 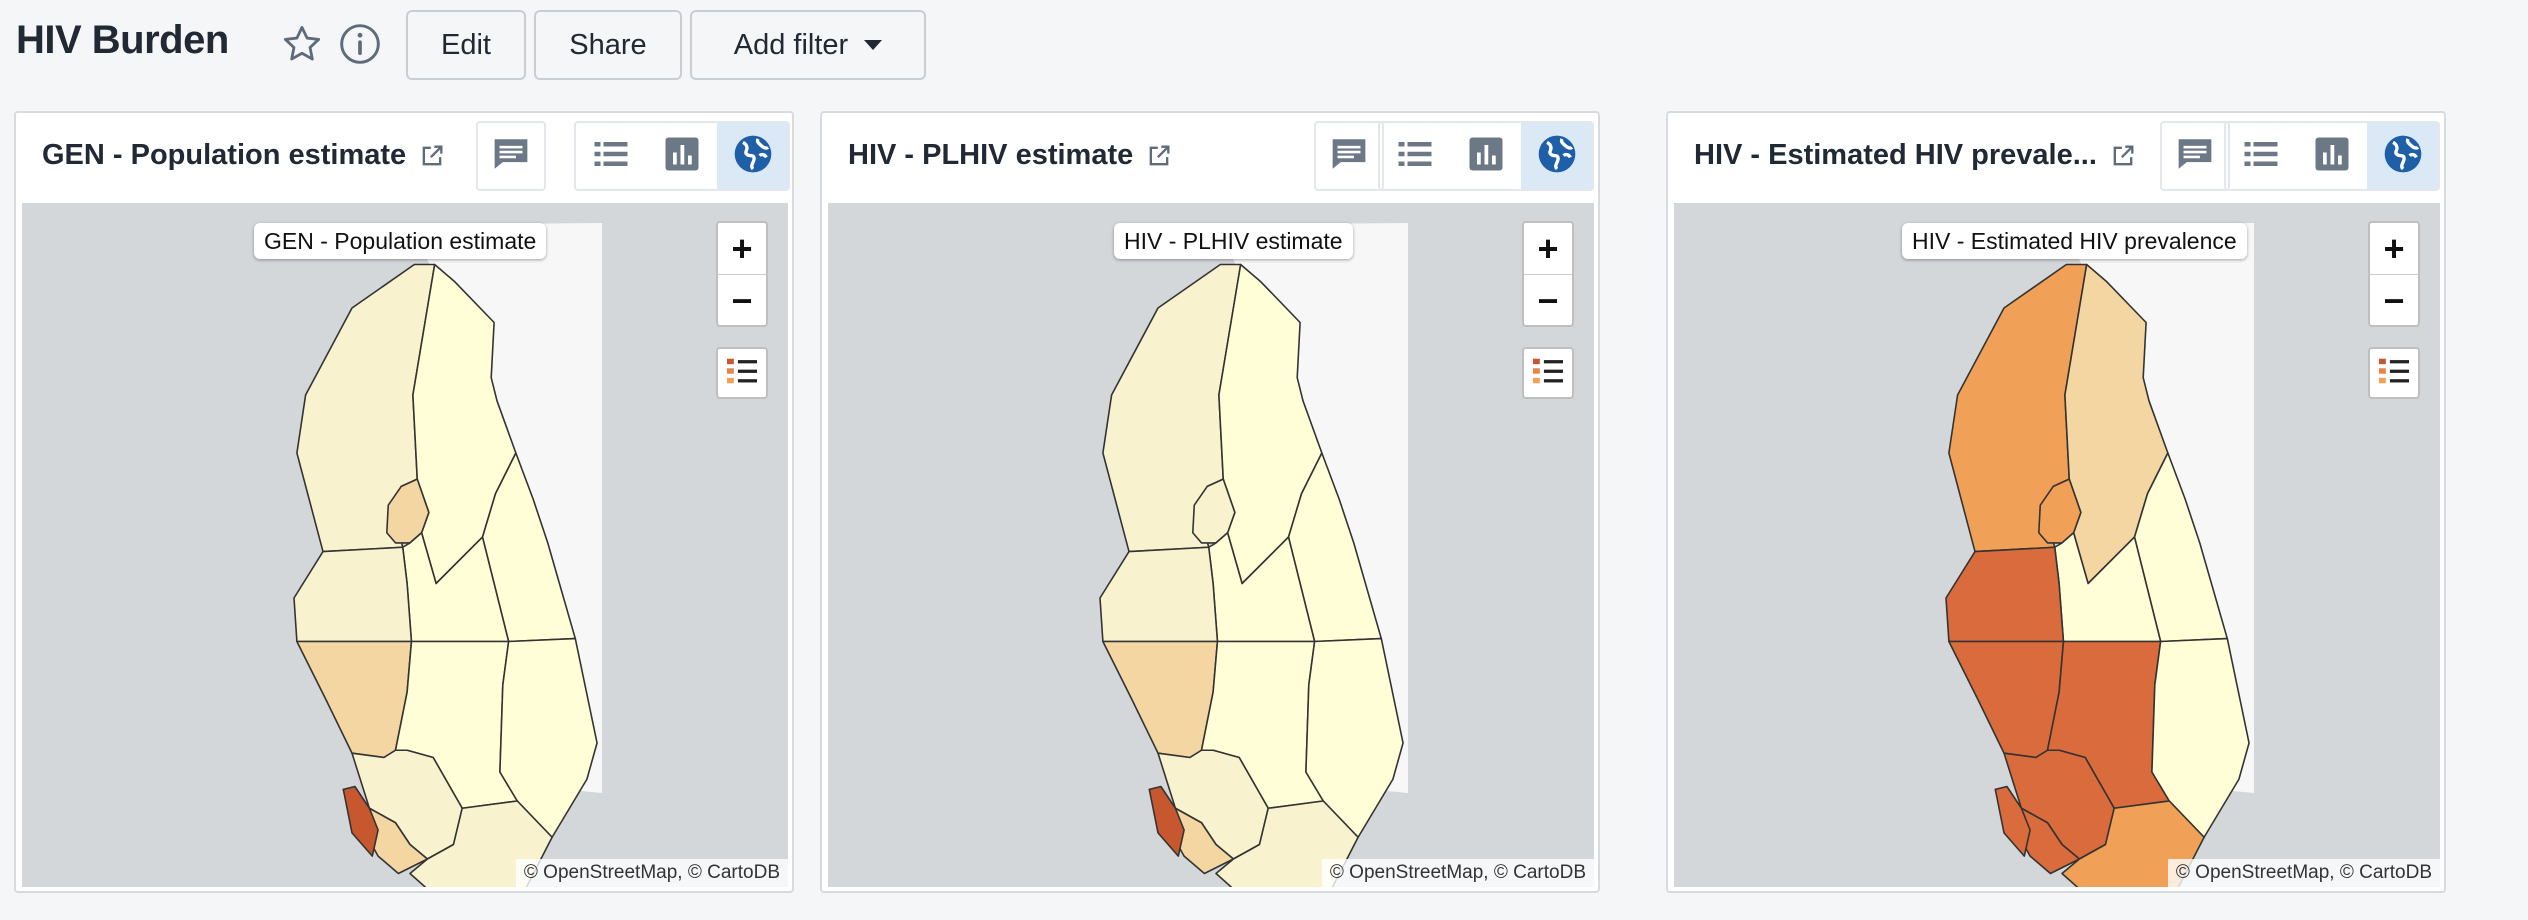 What do you see at coordinates (466, 45) in the screenshot?
I see `edit-button: Edit` at bounding box center [466, 45].